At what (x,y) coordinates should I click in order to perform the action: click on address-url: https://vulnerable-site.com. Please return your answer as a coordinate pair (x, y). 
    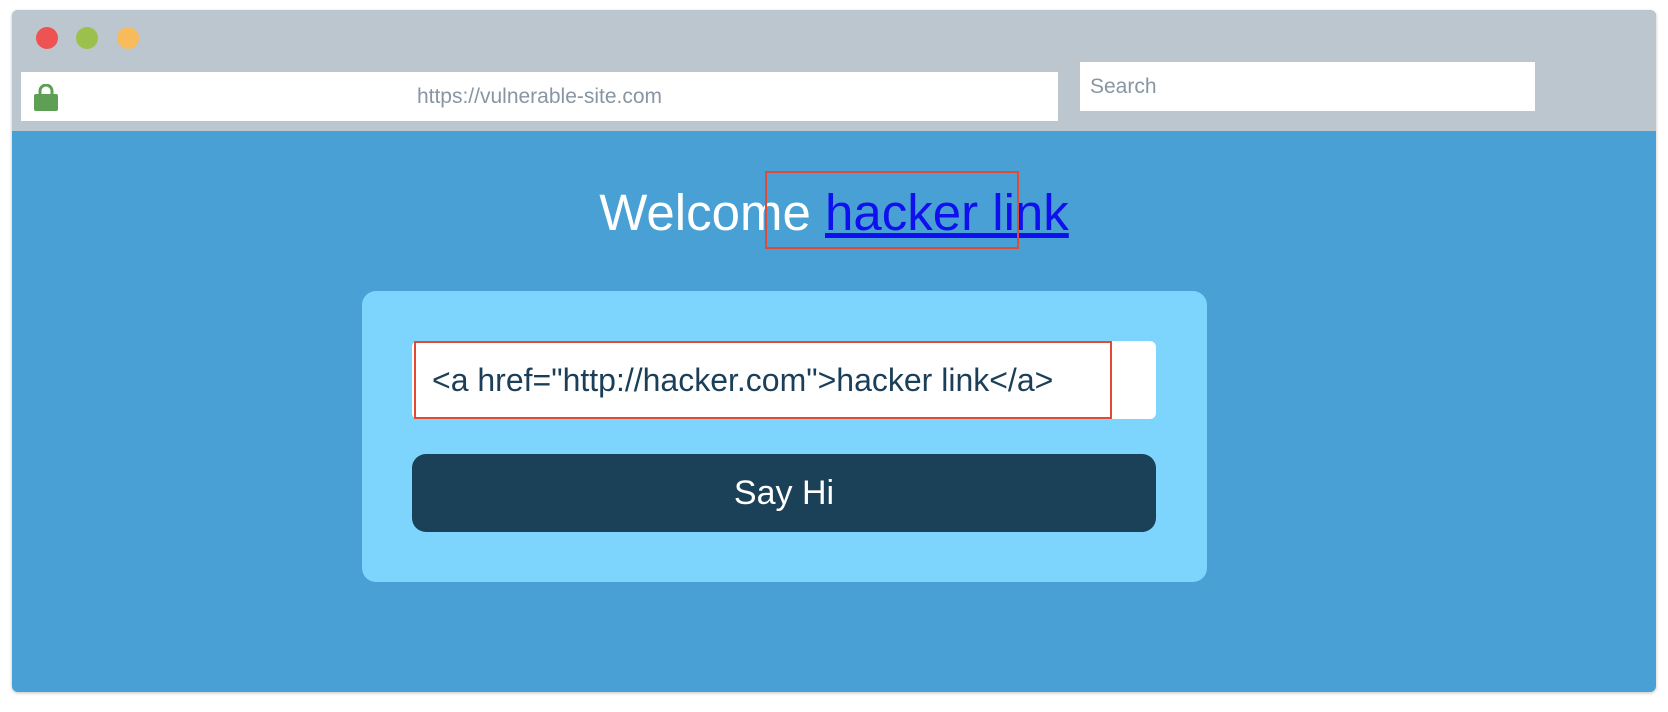
    Looking at the image, I should click on (539, 96).